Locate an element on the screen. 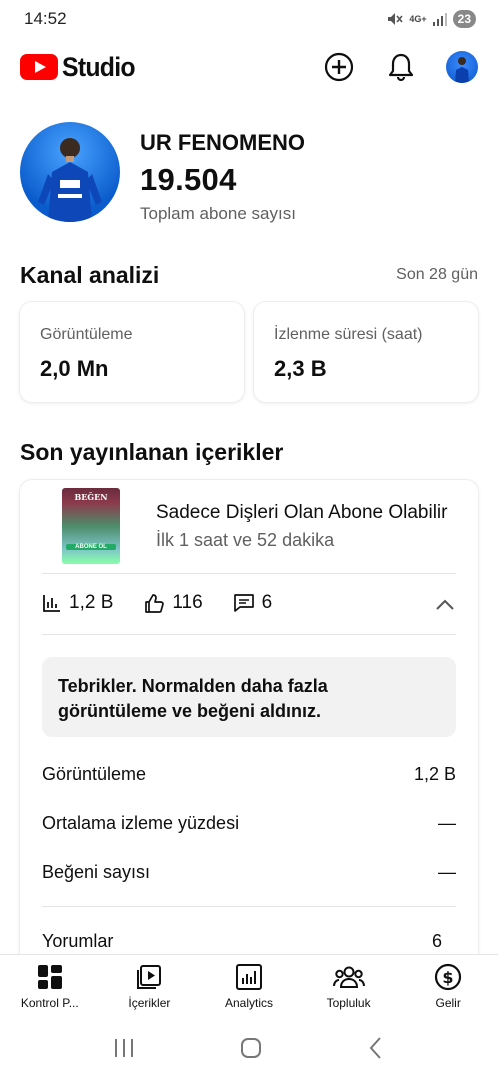  chevron-up-icon is located at coordinates (445, 604).